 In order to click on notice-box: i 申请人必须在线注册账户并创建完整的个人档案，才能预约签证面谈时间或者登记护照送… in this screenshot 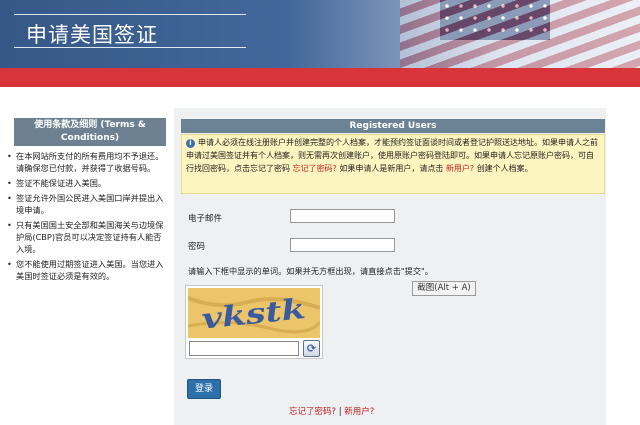, I will do `click(393, 164)`.